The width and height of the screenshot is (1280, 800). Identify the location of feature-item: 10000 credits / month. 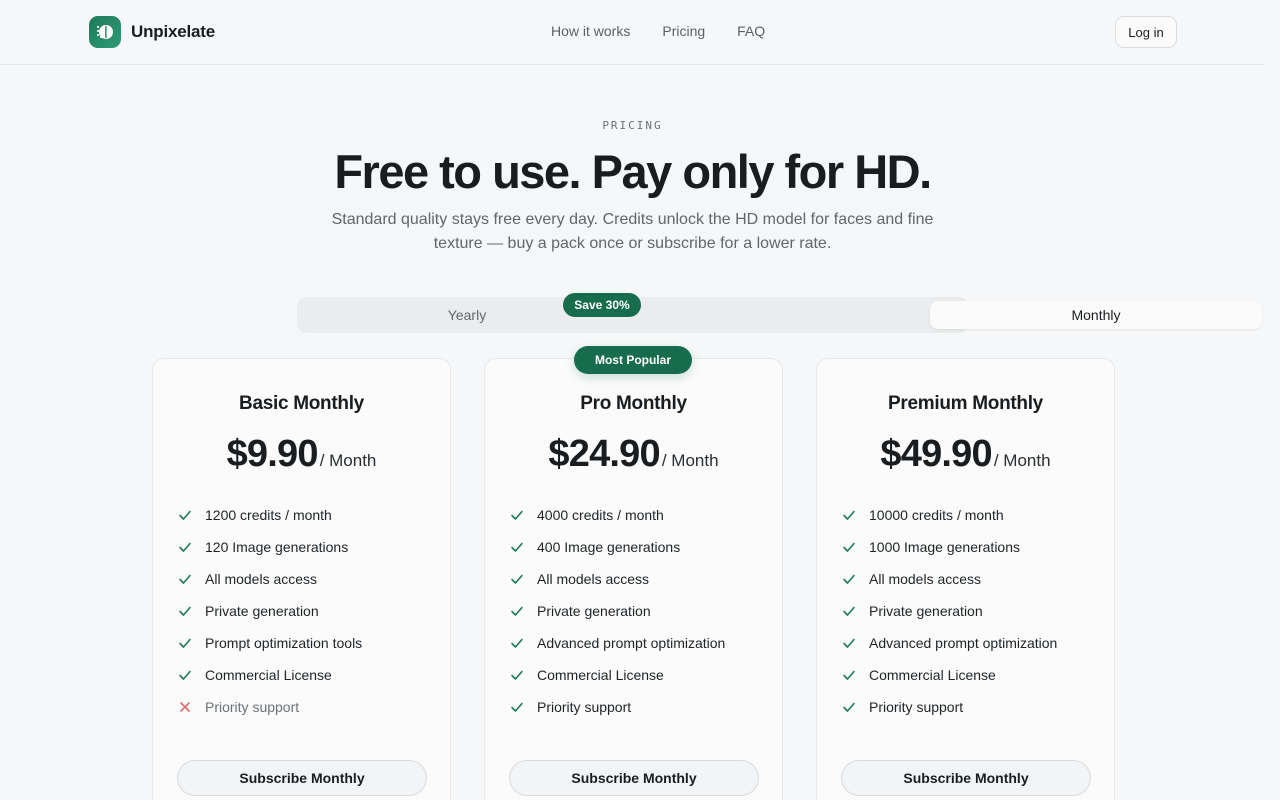
(949, 515).